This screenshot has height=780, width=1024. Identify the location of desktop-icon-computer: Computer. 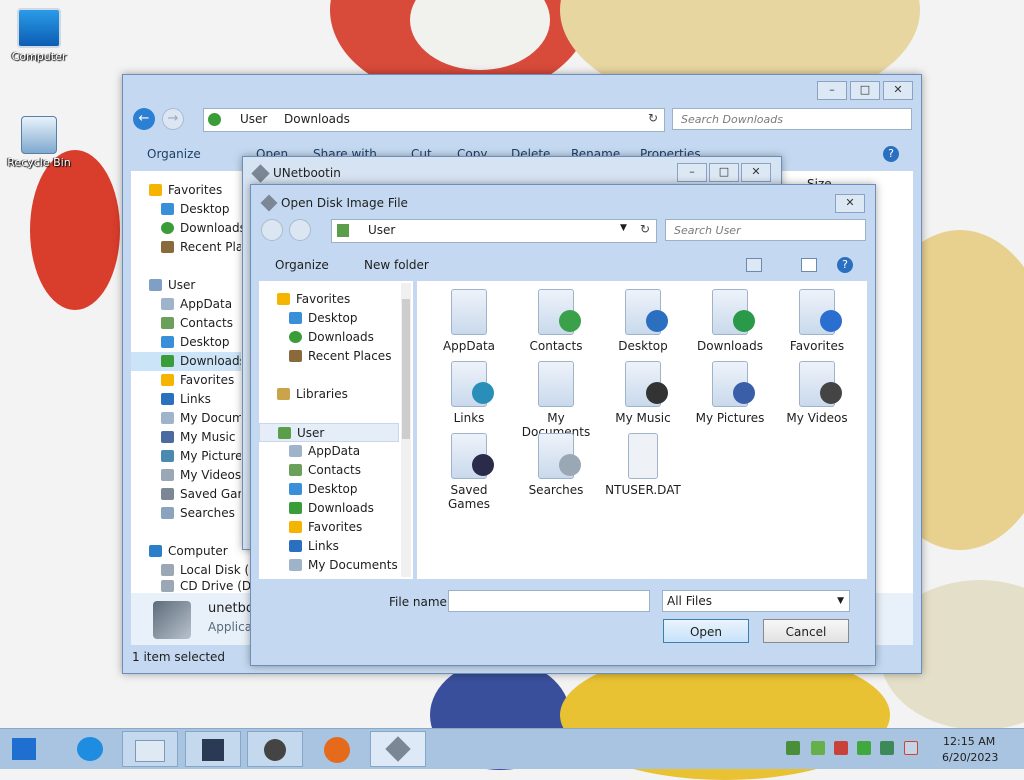
(39, 35).